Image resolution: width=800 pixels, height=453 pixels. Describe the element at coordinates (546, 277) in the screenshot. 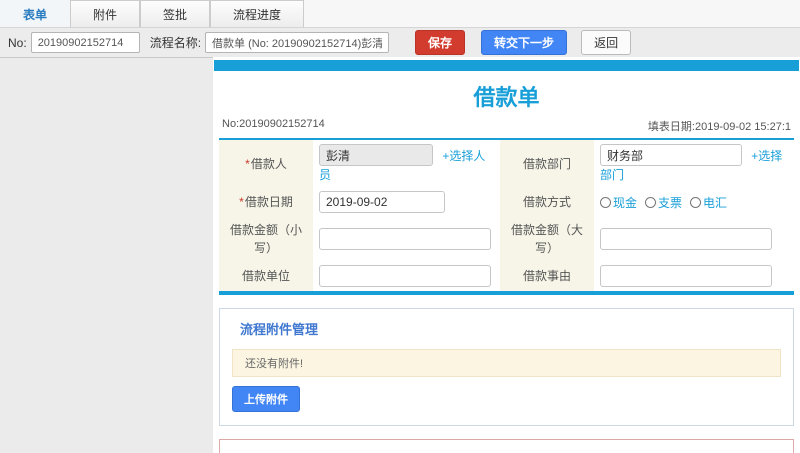

I see `loan-reason-label: 借款事由` at that location.